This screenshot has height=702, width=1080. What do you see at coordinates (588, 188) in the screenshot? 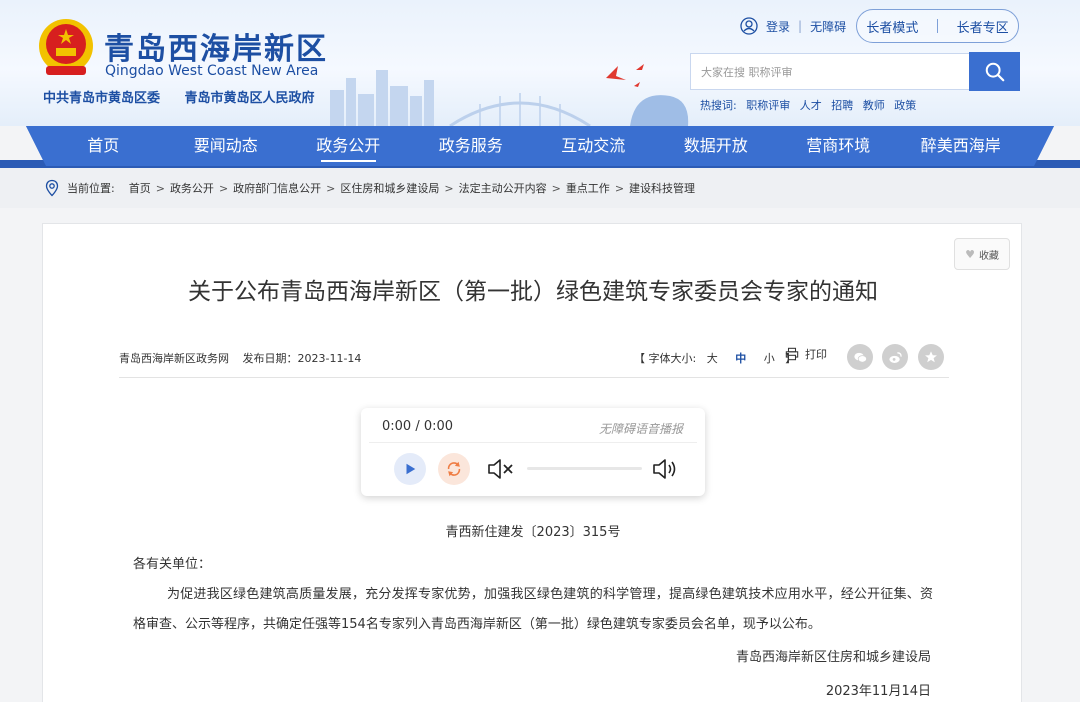
I see `breadcrumb-item: 重点工作` at bounding box center [588, 188].